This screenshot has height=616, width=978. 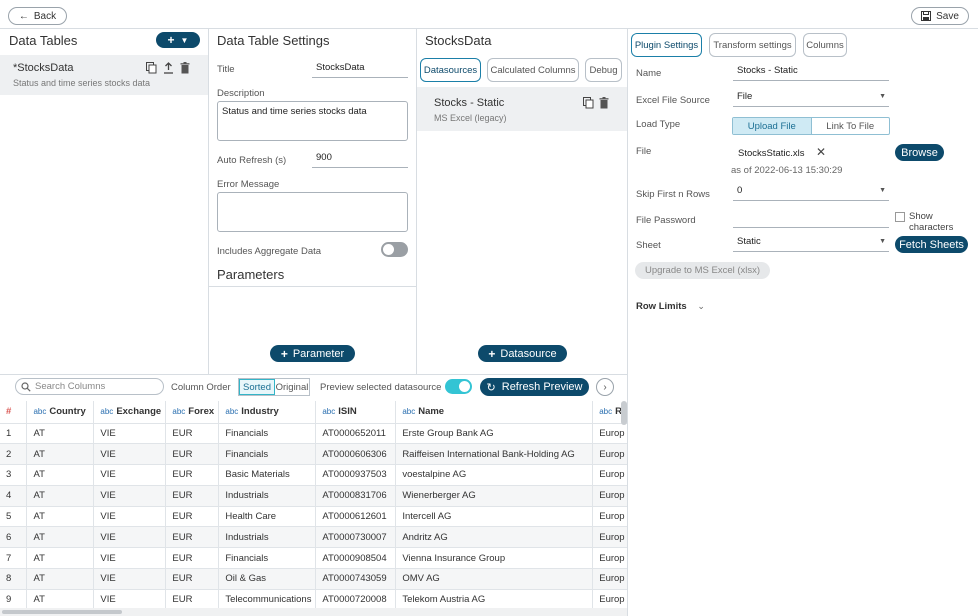 I want to click on excel-source-value: File, so click(x=745, y=96).